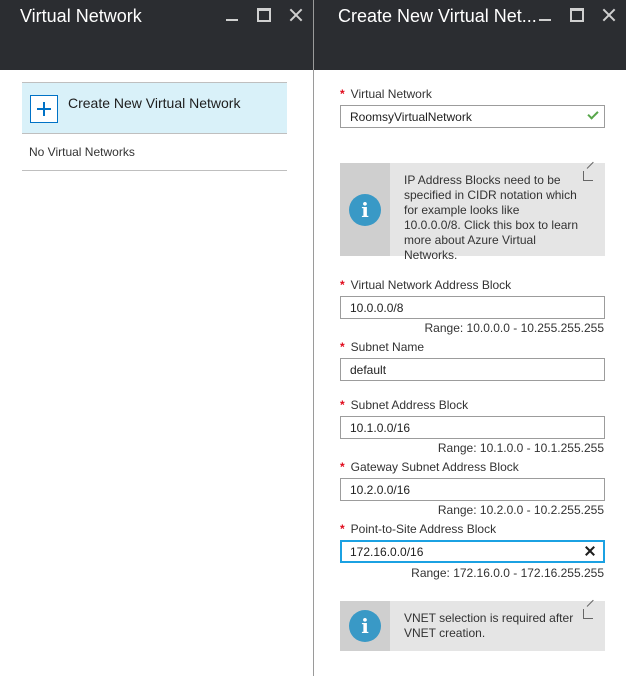 The height and width of the screenshot is (676, 626). I want to click on create-new-virtual-network-button: Create New Virtual Network, so click(154, 108).